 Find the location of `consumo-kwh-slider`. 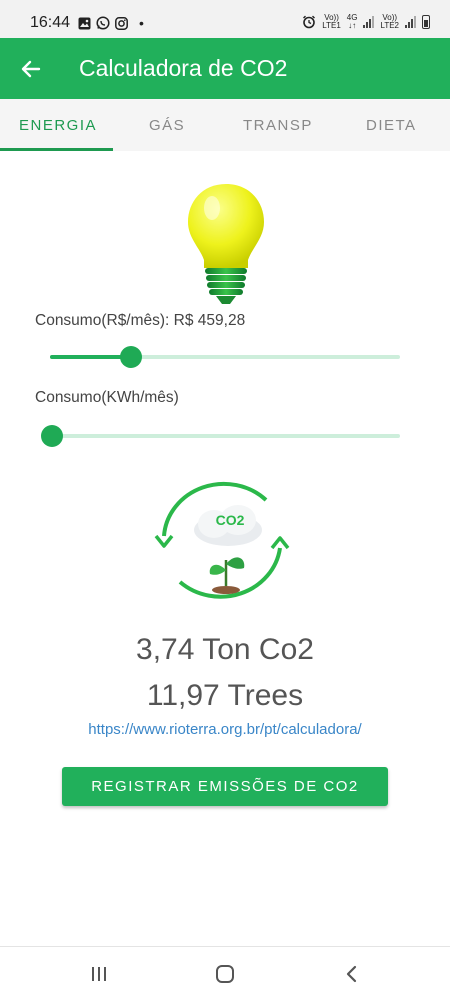

consumo-kwh-slider is located at coordinates (220, 436).